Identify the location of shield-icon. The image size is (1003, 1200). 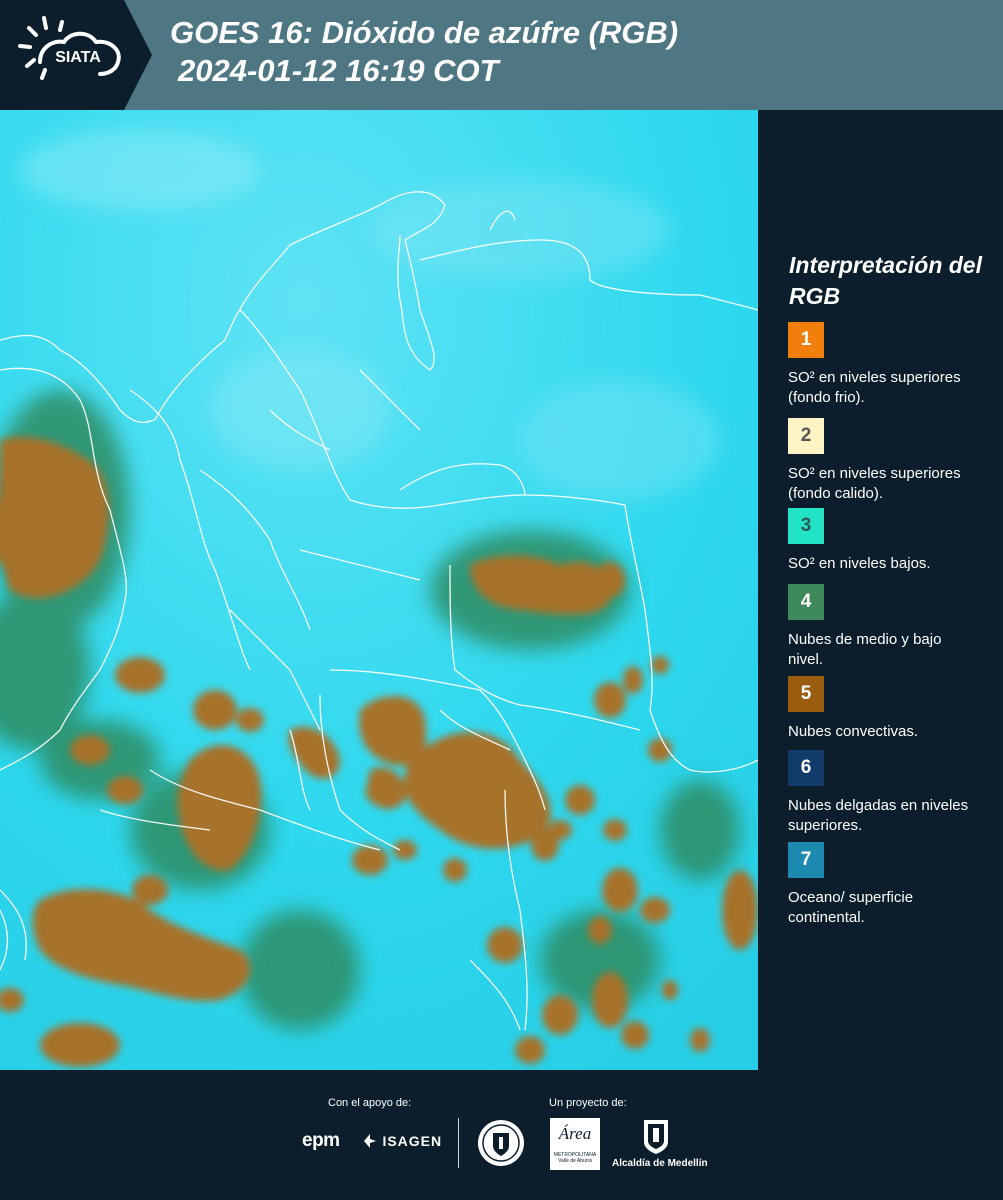
(656, 1137).